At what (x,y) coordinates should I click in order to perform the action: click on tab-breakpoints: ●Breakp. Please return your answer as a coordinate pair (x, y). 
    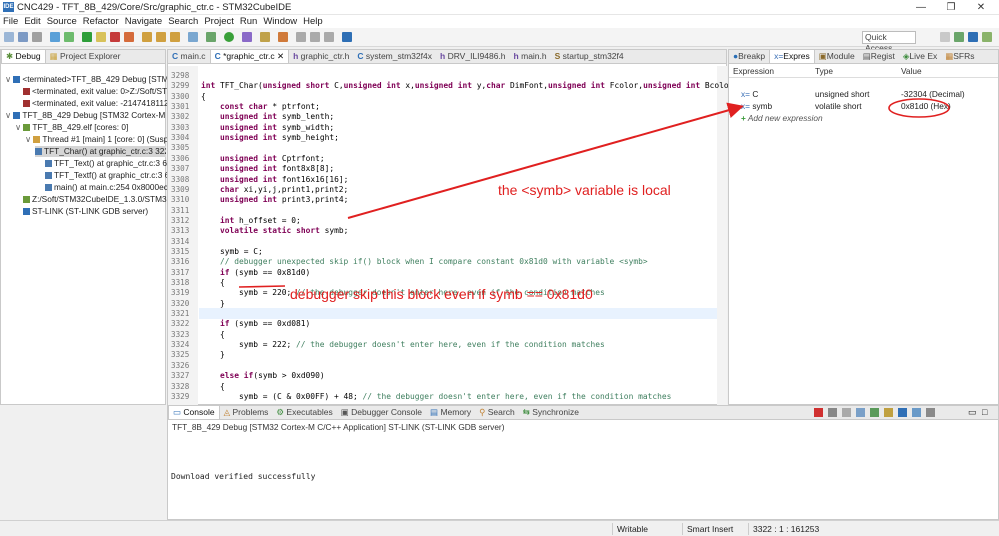
    Looking at the image, I should click on (749, 56).